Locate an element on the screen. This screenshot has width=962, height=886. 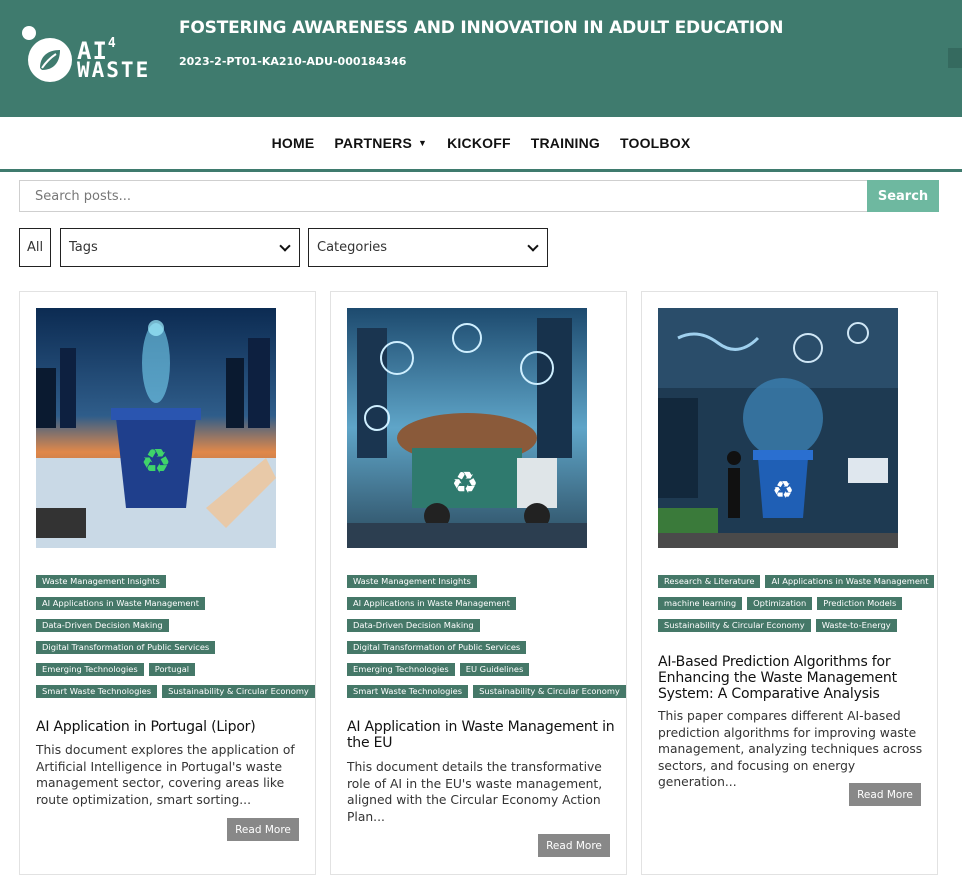
nav-label: HOME is located at coordinates (293, 143).